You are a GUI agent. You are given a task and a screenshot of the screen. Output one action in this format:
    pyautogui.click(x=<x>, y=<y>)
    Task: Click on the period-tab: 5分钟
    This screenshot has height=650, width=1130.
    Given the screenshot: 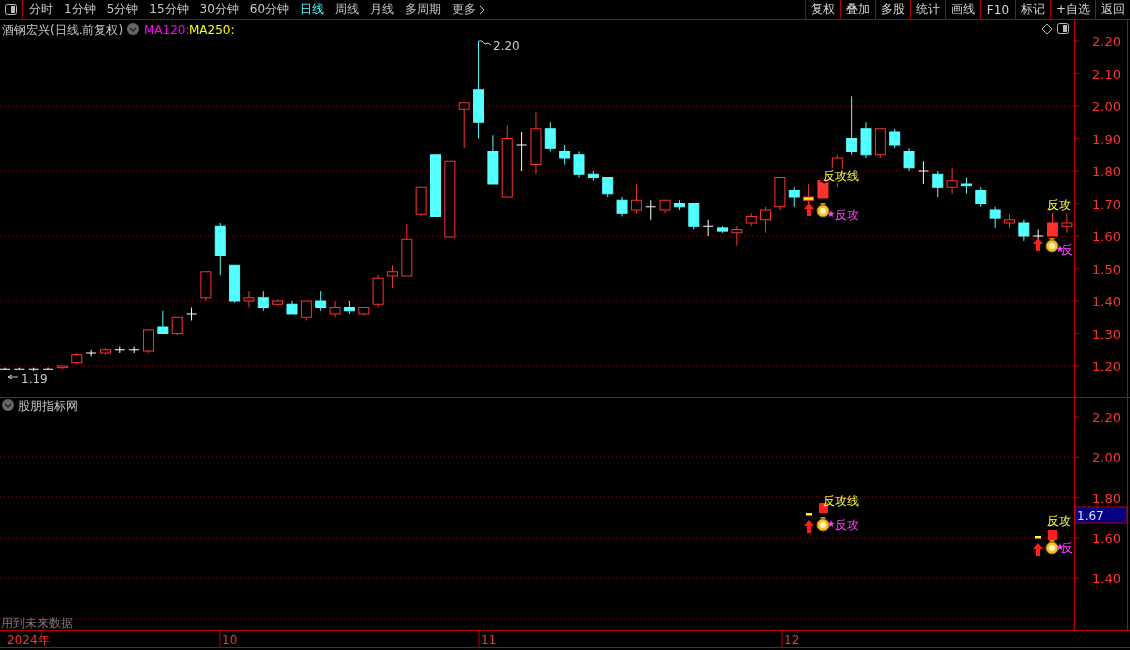 What is the action you would take?
    pyautogui.click(x=122, y=9)
    